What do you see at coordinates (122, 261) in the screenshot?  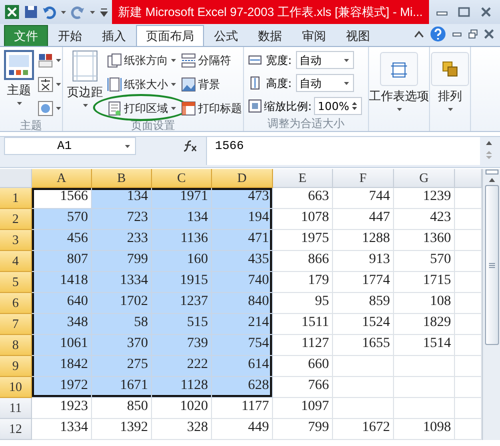 I see `table-cell: 799` at bounding box center [122, 261].